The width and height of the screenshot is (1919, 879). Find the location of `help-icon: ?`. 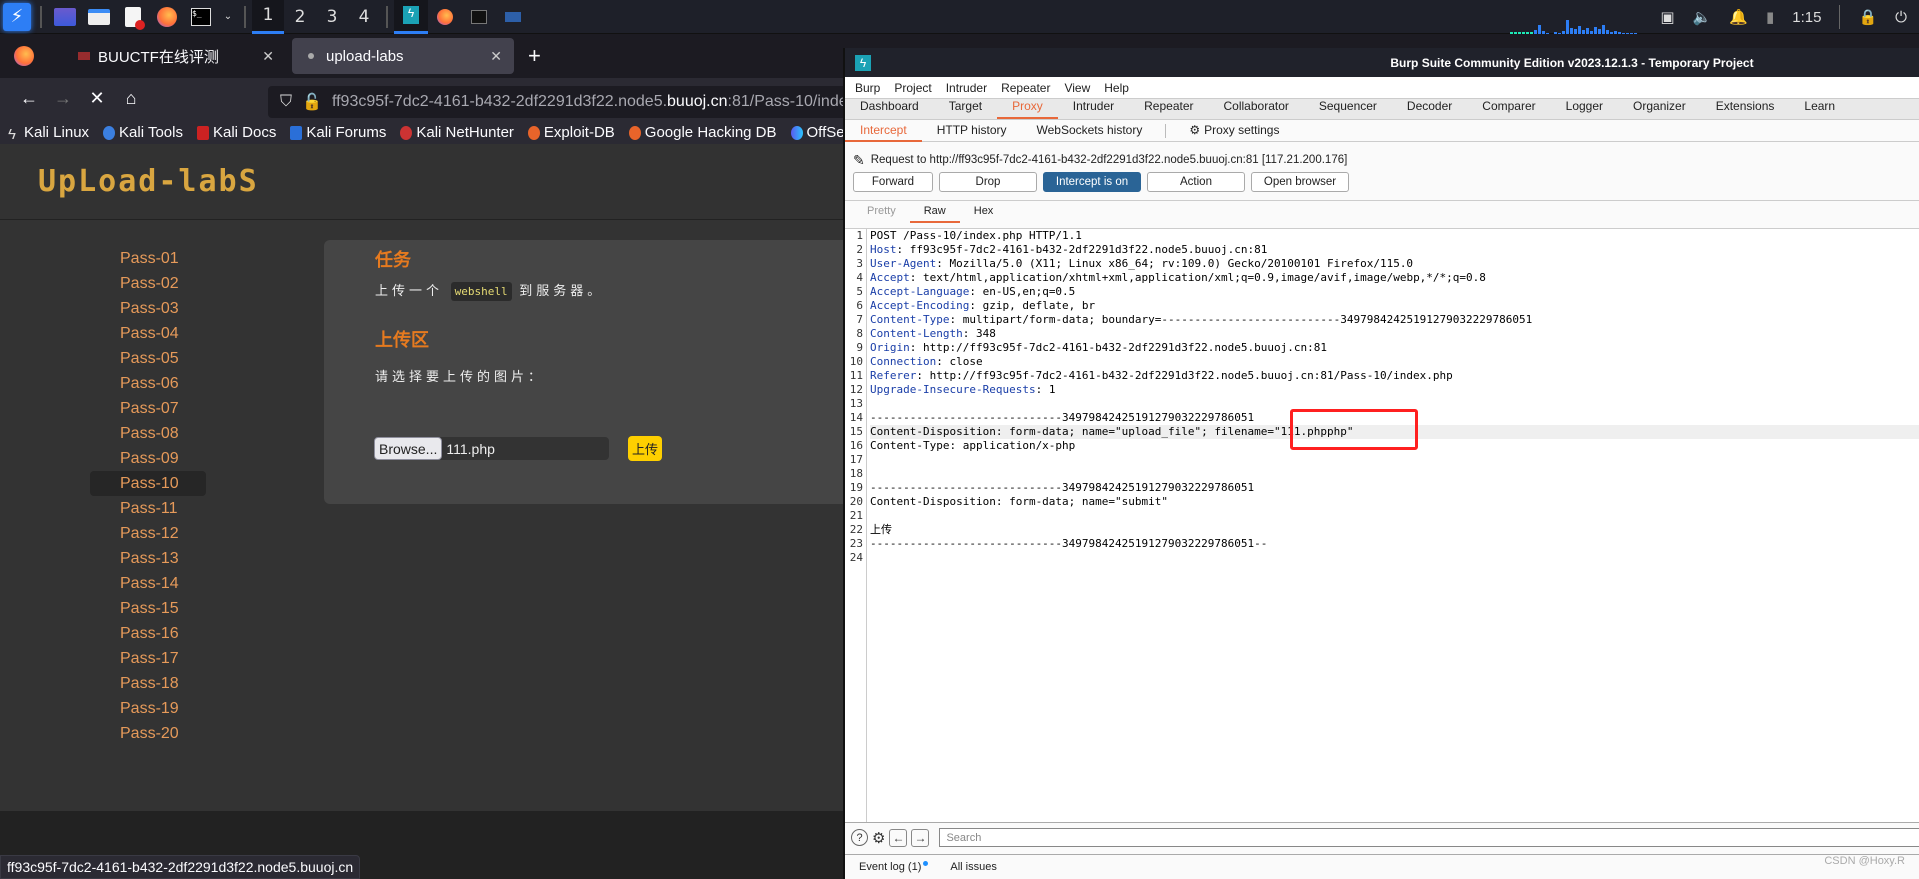

help-icon: ? is located at coordinates (859, 837).